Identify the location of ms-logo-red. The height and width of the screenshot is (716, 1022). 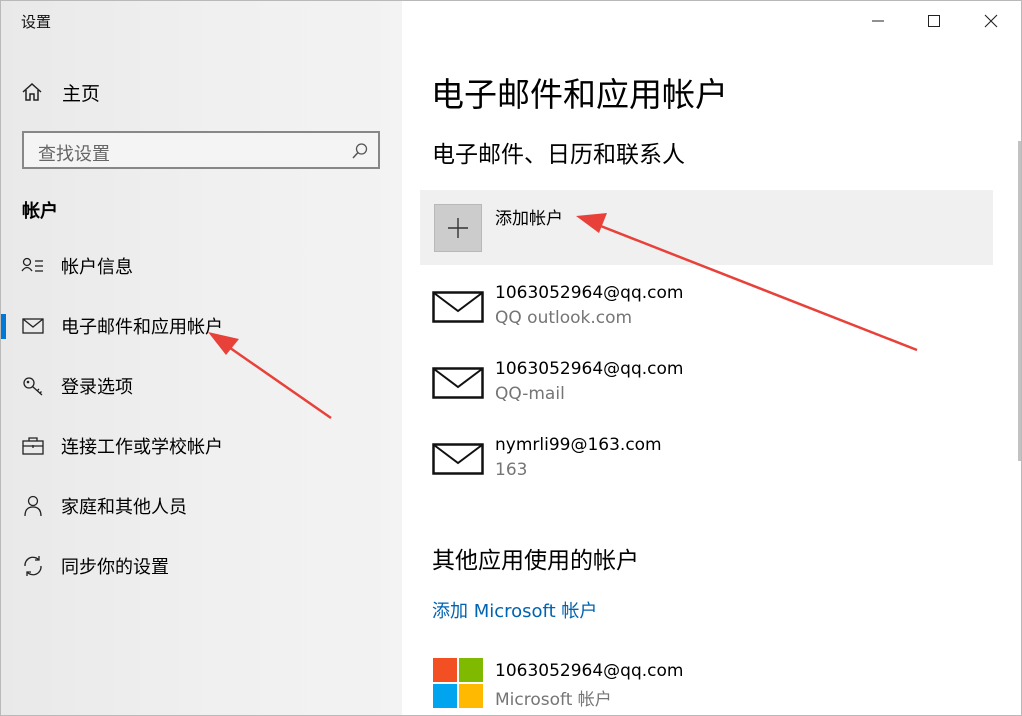
(445, 670).